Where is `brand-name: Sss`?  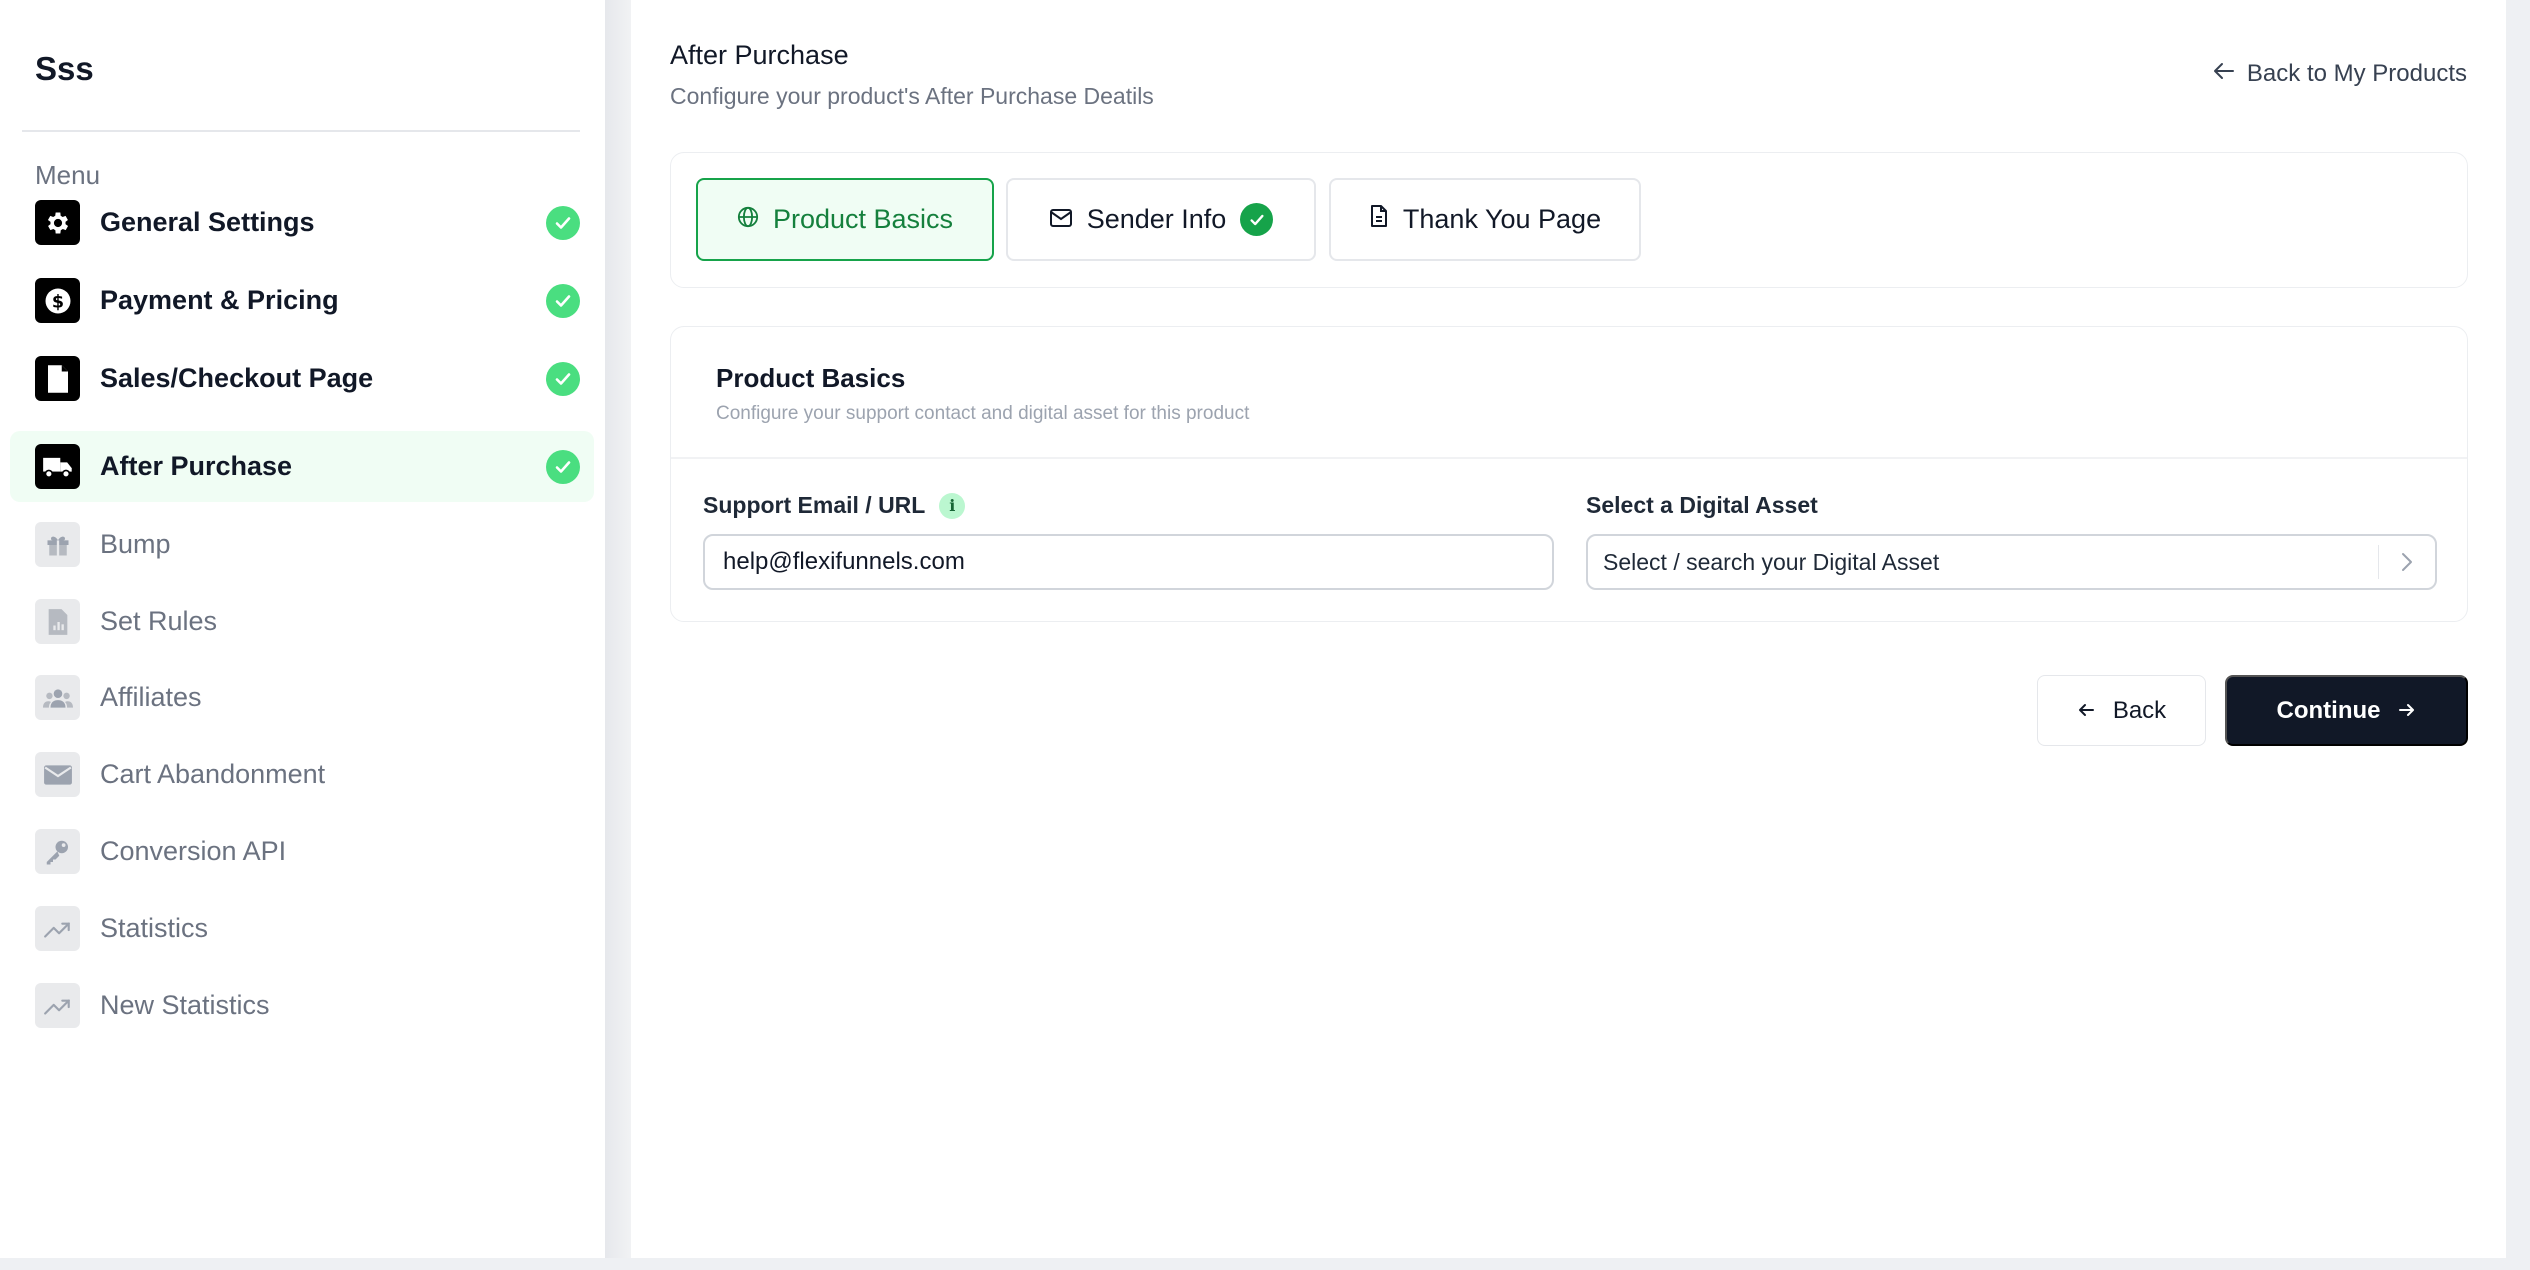
brand-name: Sss is located at coordinates (64, 68).